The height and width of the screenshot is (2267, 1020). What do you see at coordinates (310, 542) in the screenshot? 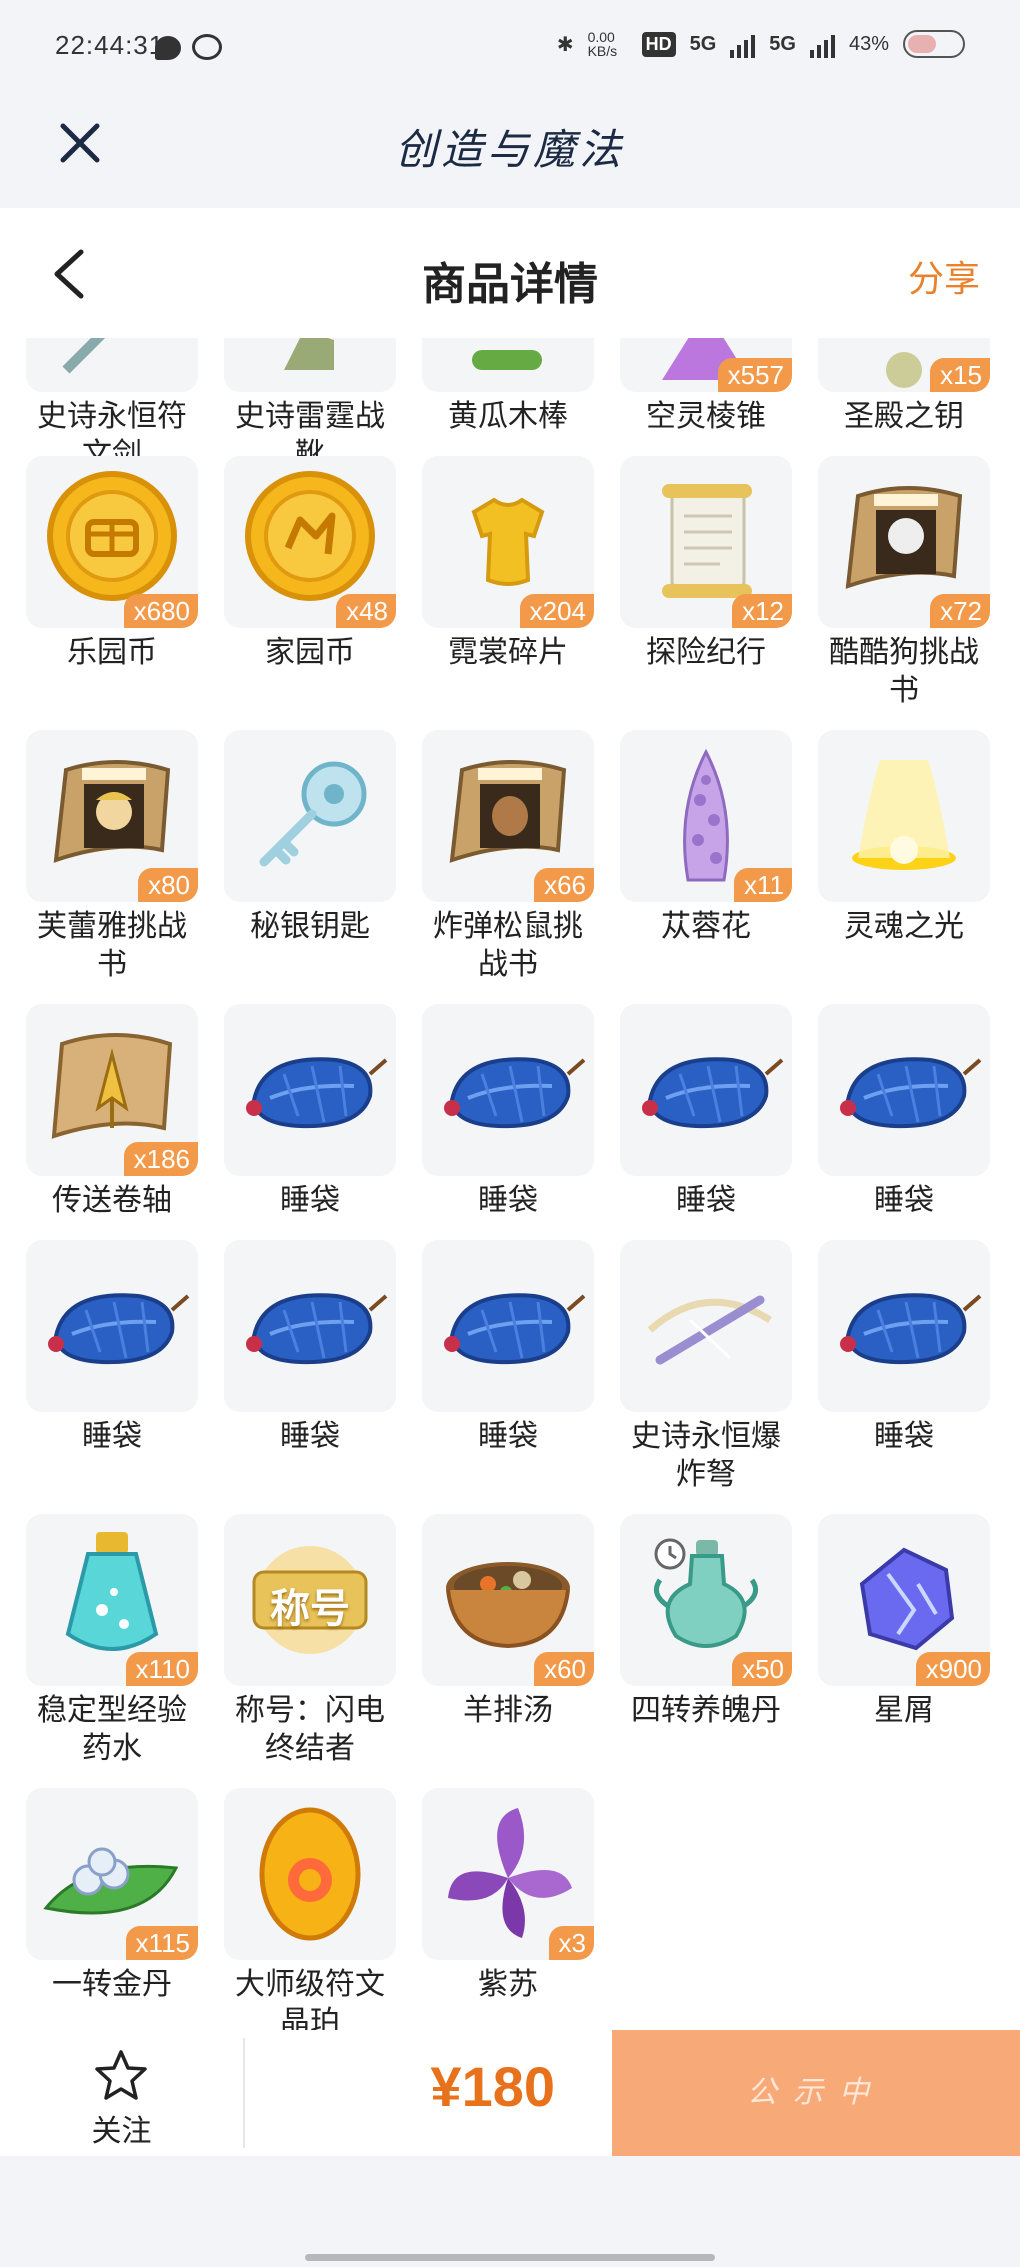
I see `item-thumbnail: x48` at bounding box center [310, 542].